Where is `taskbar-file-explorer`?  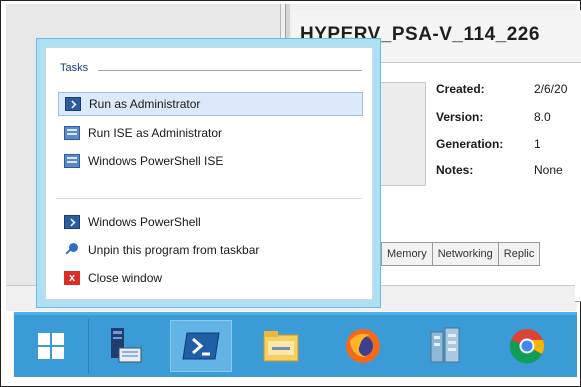 taskbar-file-explorer is located at coordinates (281, 346).